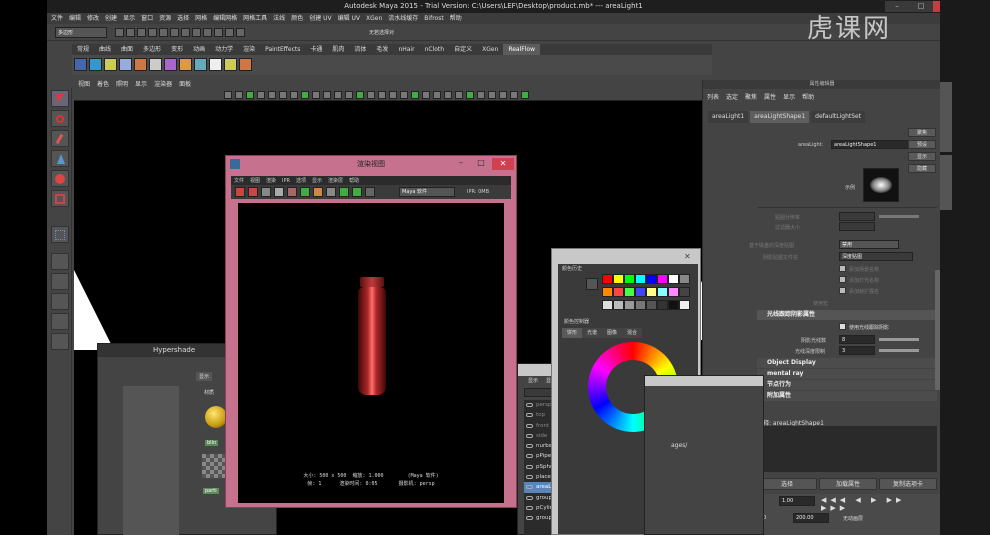 The width and height of the screenshot is (990, 535). Describe the element at coordinates (60, 301) in the screenshot. I see `layout-side-icon` at that location.